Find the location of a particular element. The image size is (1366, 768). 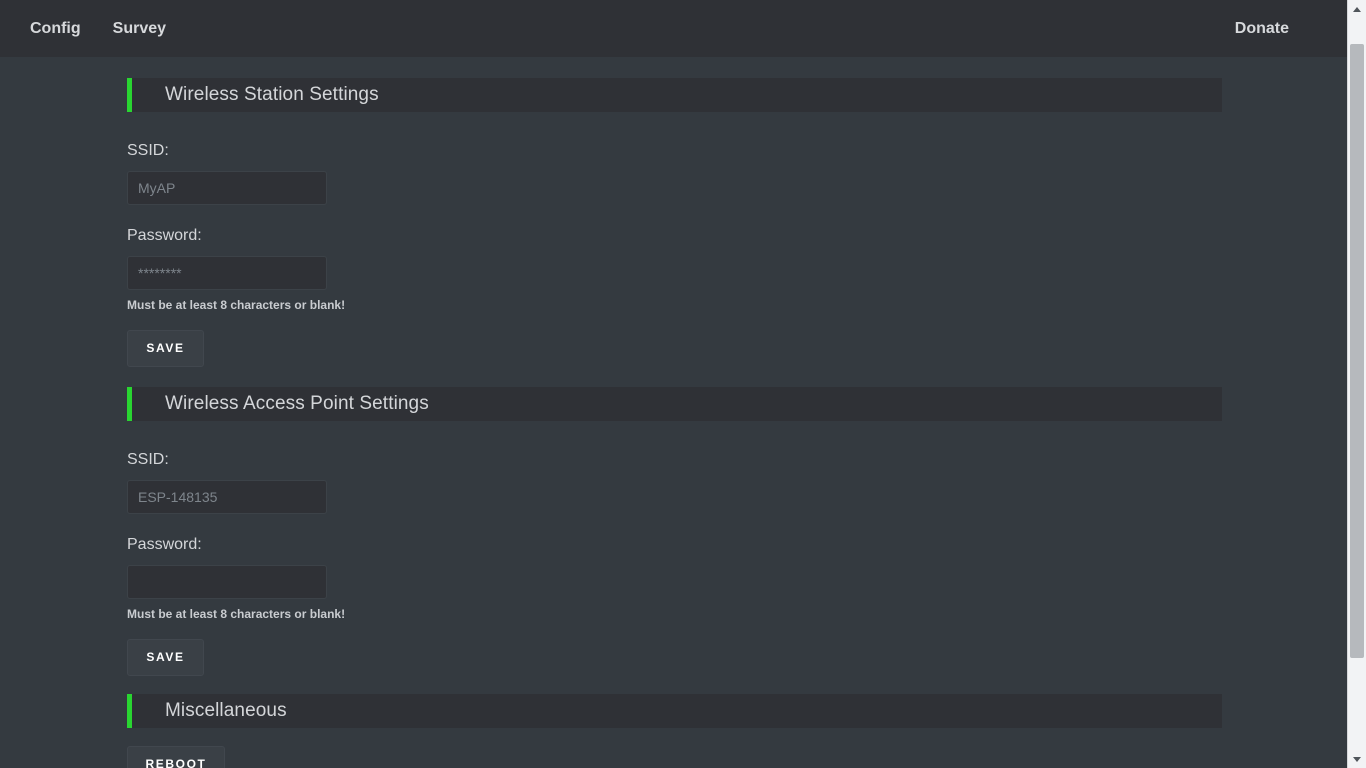

scrollbar-down-button is located at coordinates (1357, 759).